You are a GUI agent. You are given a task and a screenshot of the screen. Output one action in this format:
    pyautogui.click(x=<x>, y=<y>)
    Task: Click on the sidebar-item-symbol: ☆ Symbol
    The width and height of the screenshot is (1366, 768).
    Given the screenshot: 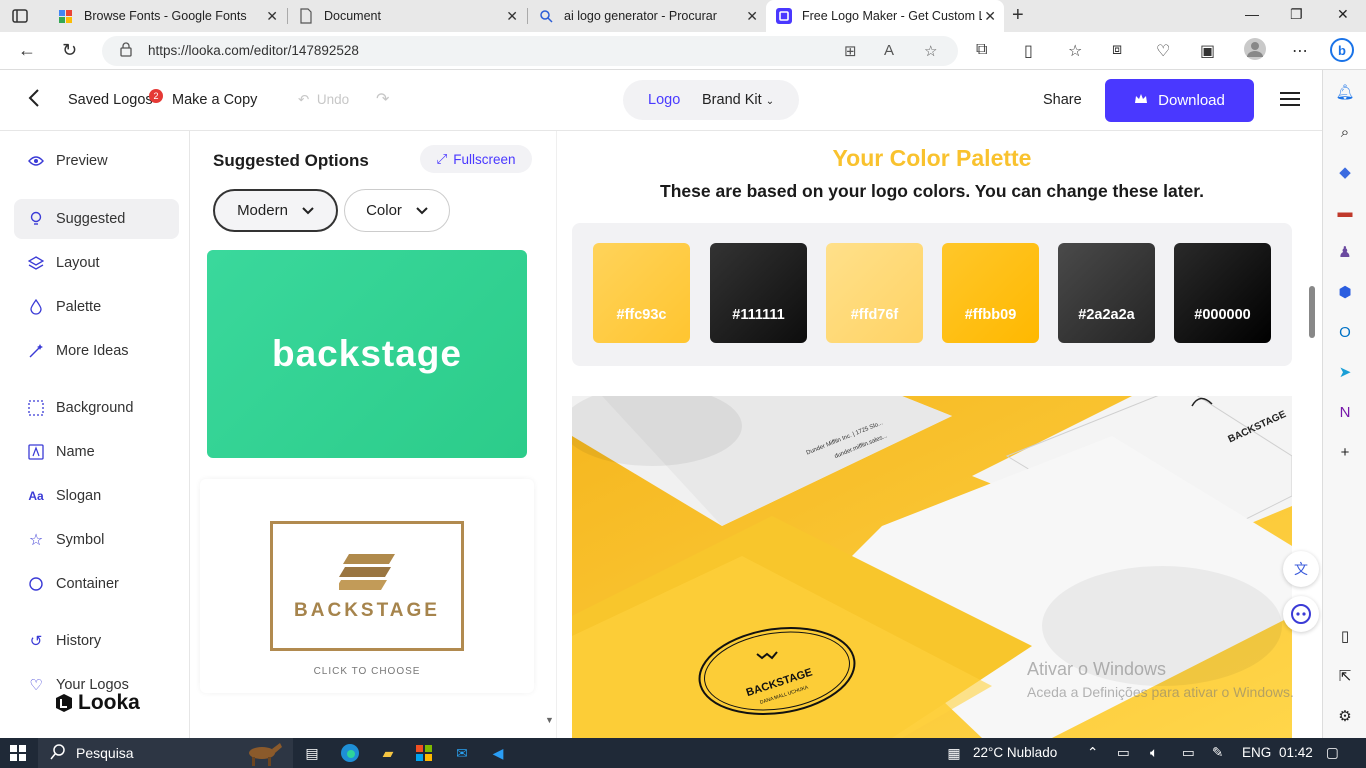 What is the action you would take?
    pyautogui.click(x=96, y=540)
    